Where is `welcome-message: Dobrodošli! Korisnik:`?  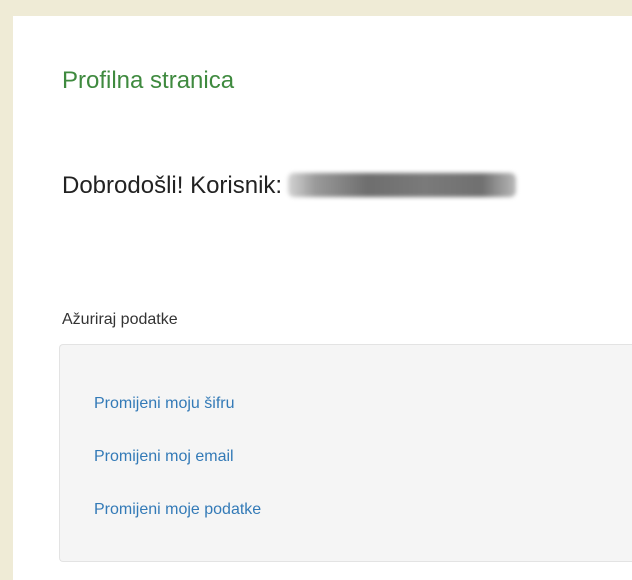 welcome-message: Dobrodošli! Korisnik: is located at coordinates (289, 186).